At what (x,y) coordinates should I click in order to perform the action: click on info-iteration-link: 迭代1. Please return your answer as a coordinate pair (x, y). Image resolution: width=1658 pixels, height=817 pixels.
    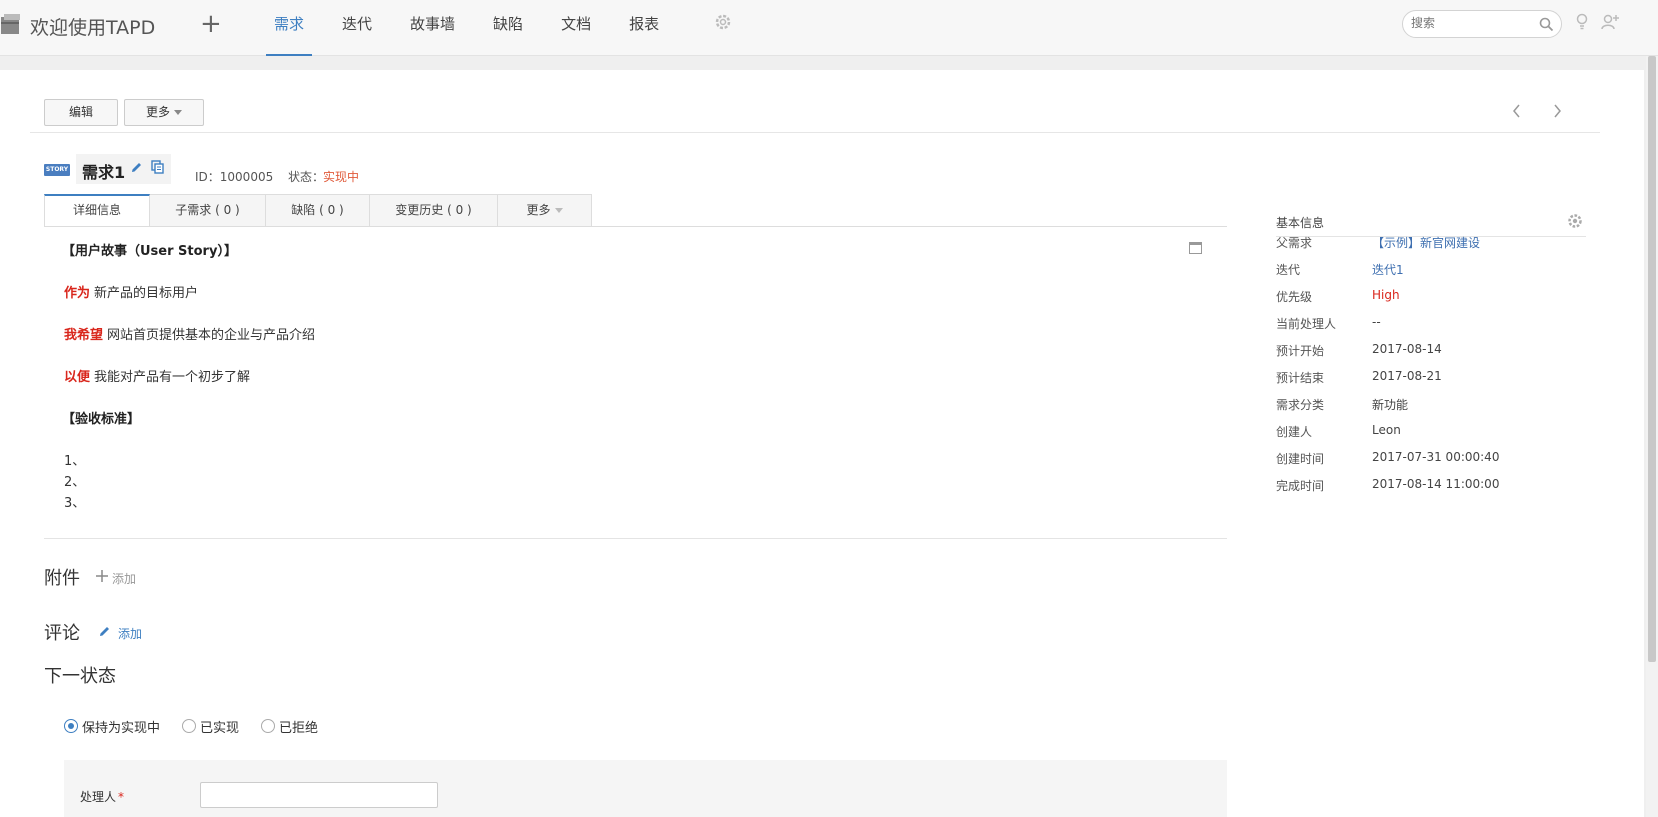
    Looking at the image, I should click on (1388, 269).